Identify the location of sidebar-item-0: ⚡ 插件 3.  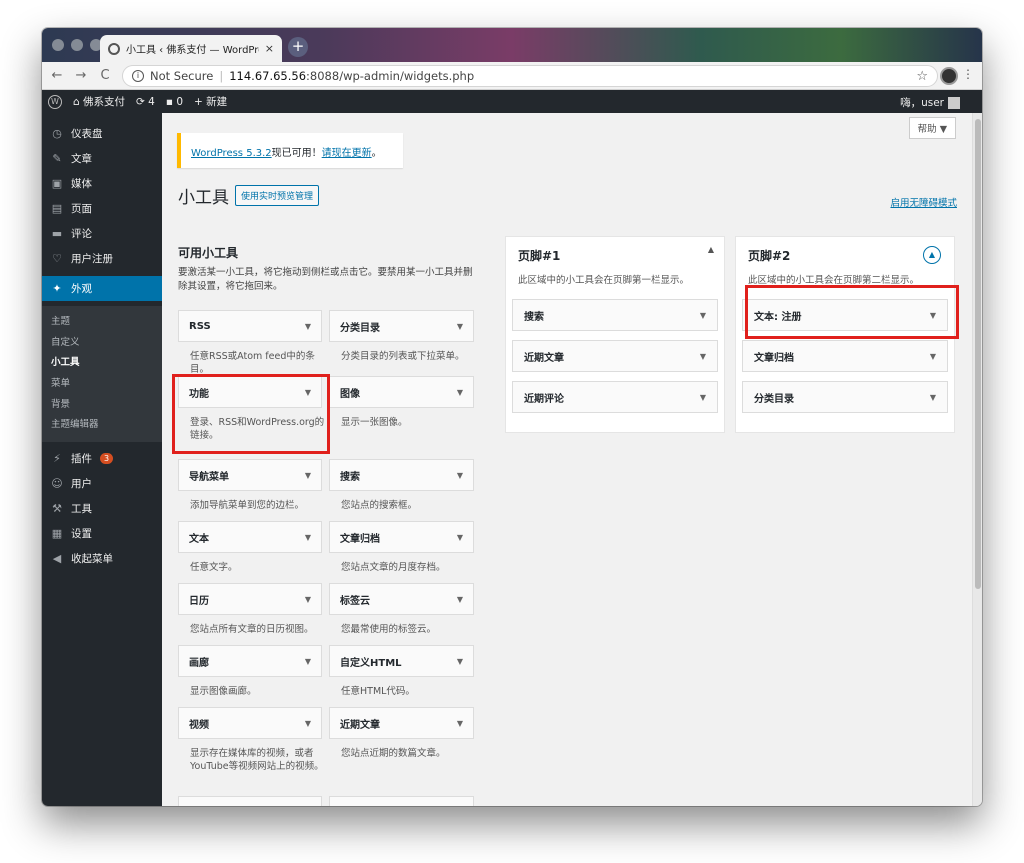
(102, 458).